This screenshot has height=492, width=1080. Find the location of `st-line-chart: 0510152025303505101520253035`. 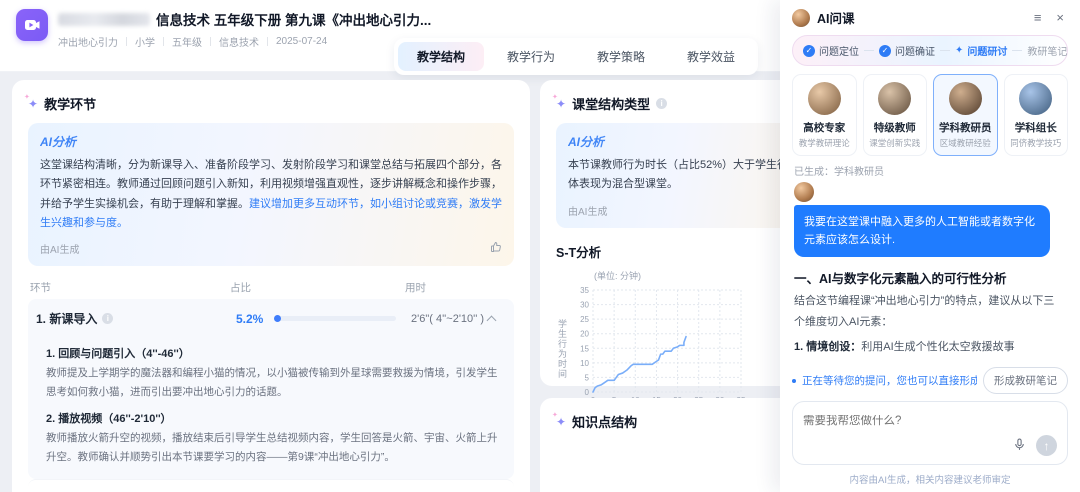

st-line-chart: 0510152025303505101520253035 is located at coordinates (663, 345).